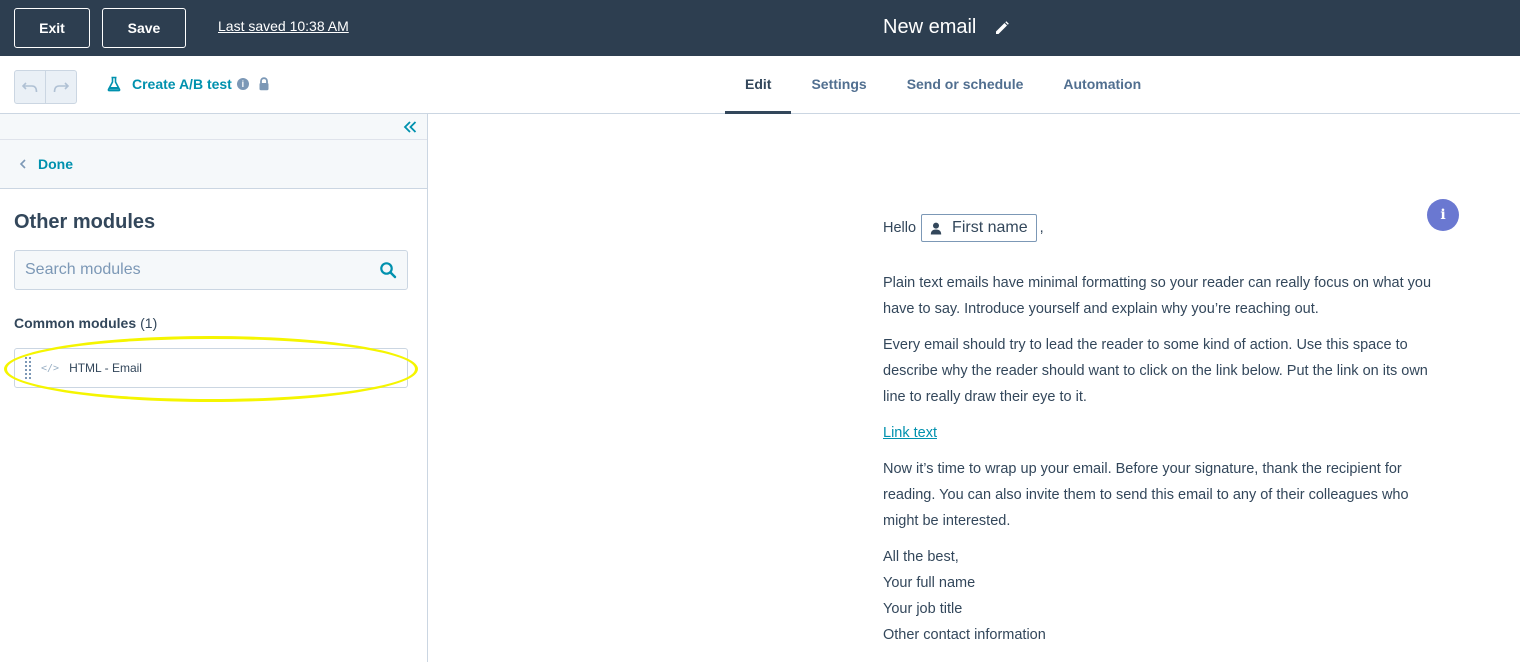 This screenshot has width=1520, height=662. I want to click on create-ab-test-link: Create A/B test i, so click(188, 84).